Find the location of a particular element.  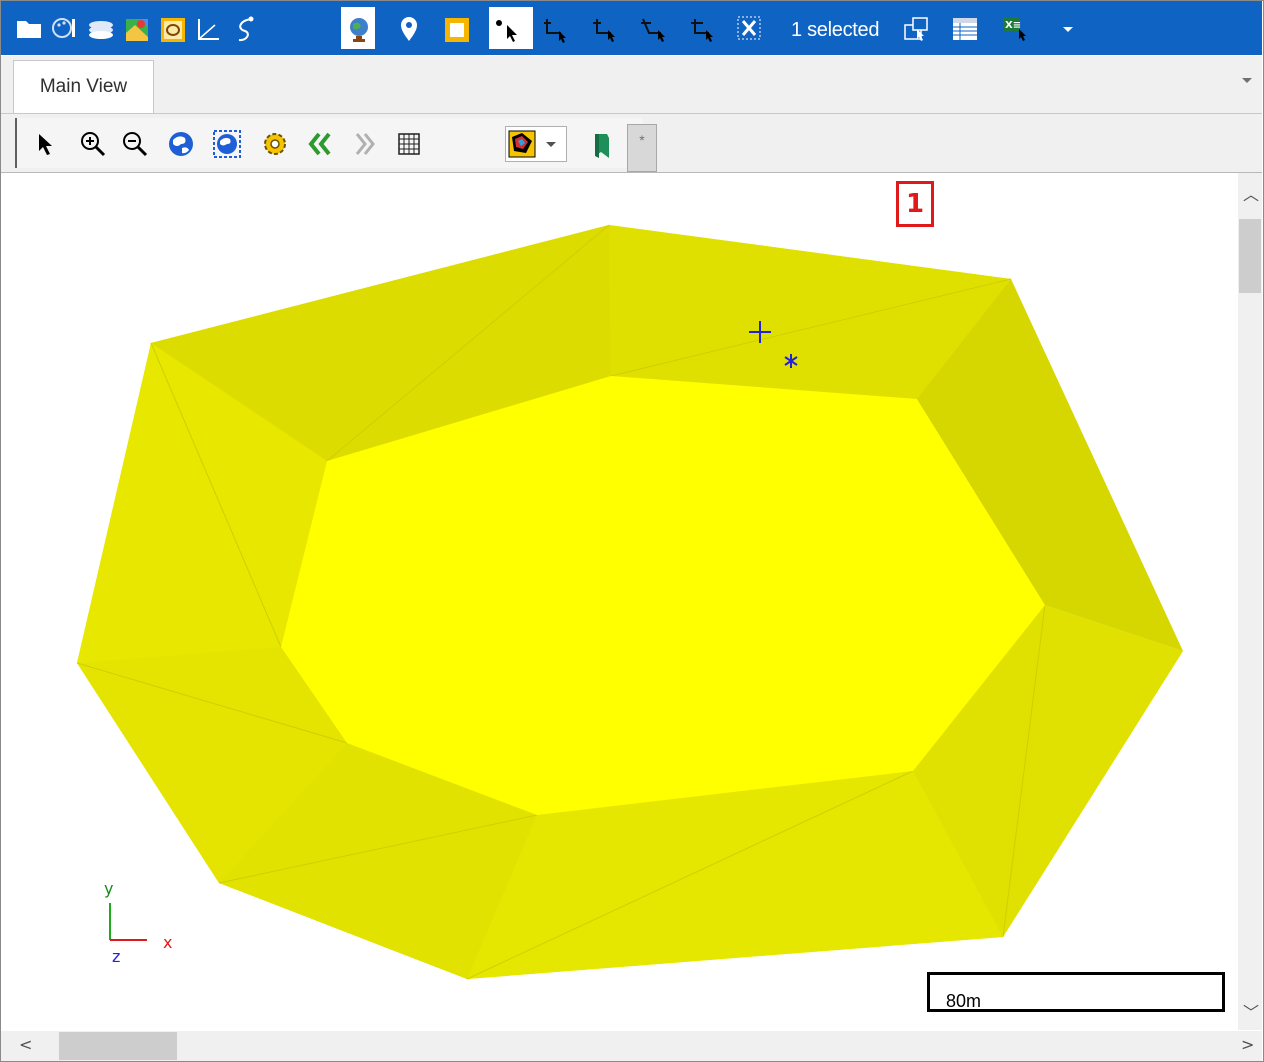

svg-text: X≡ is located at coordinates (1013, 25).